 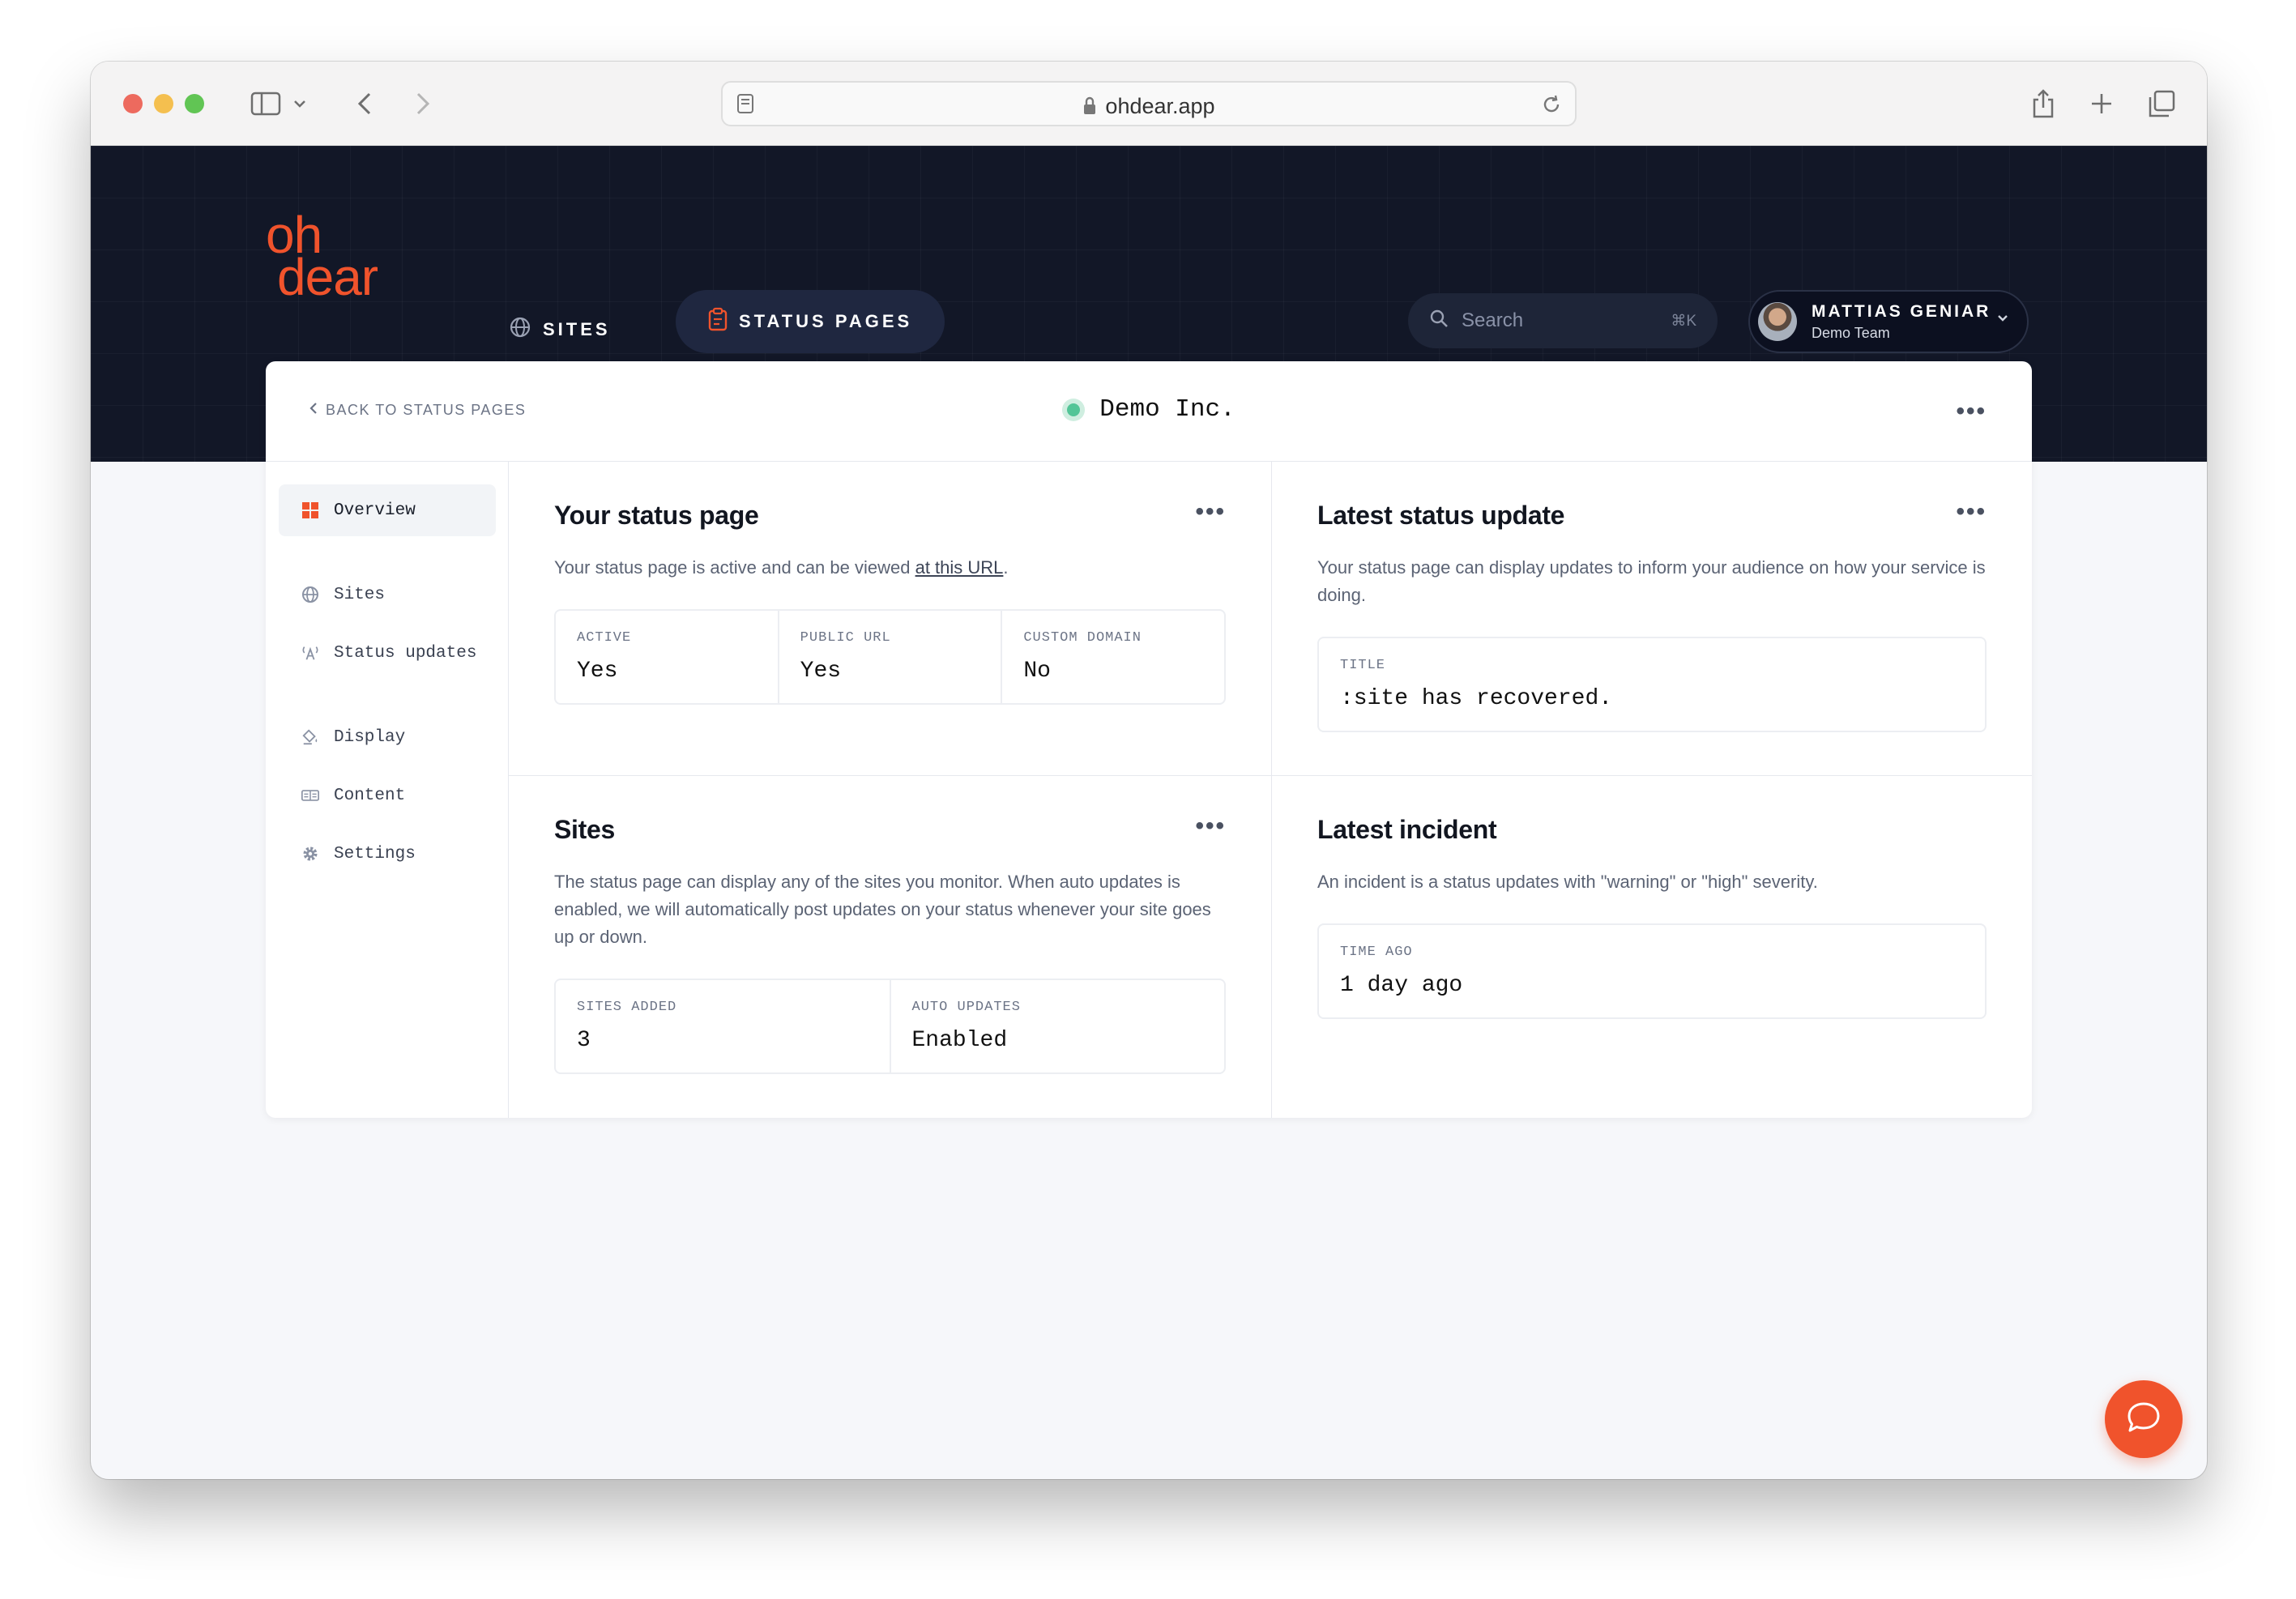 What do you see at coordinates (310, 795) in the screenshot?
I see `text-box-icon` at bounding box center [310, 795].